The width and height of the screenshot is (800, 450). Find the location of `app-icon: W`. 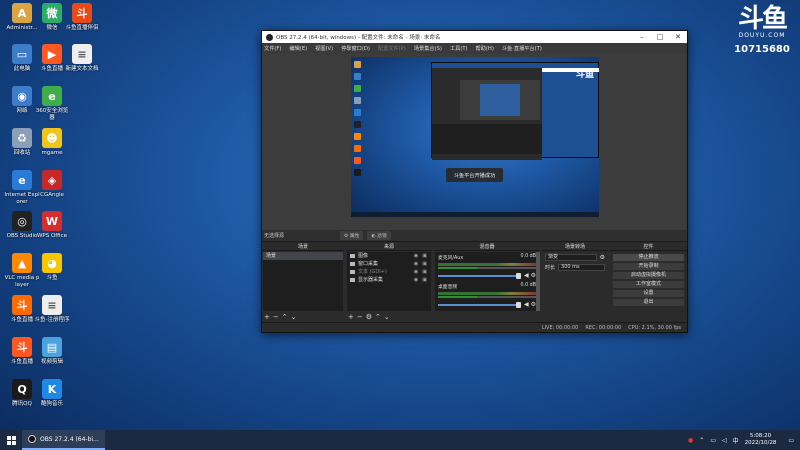

app-icon: W is located at coordinates (52, 221).